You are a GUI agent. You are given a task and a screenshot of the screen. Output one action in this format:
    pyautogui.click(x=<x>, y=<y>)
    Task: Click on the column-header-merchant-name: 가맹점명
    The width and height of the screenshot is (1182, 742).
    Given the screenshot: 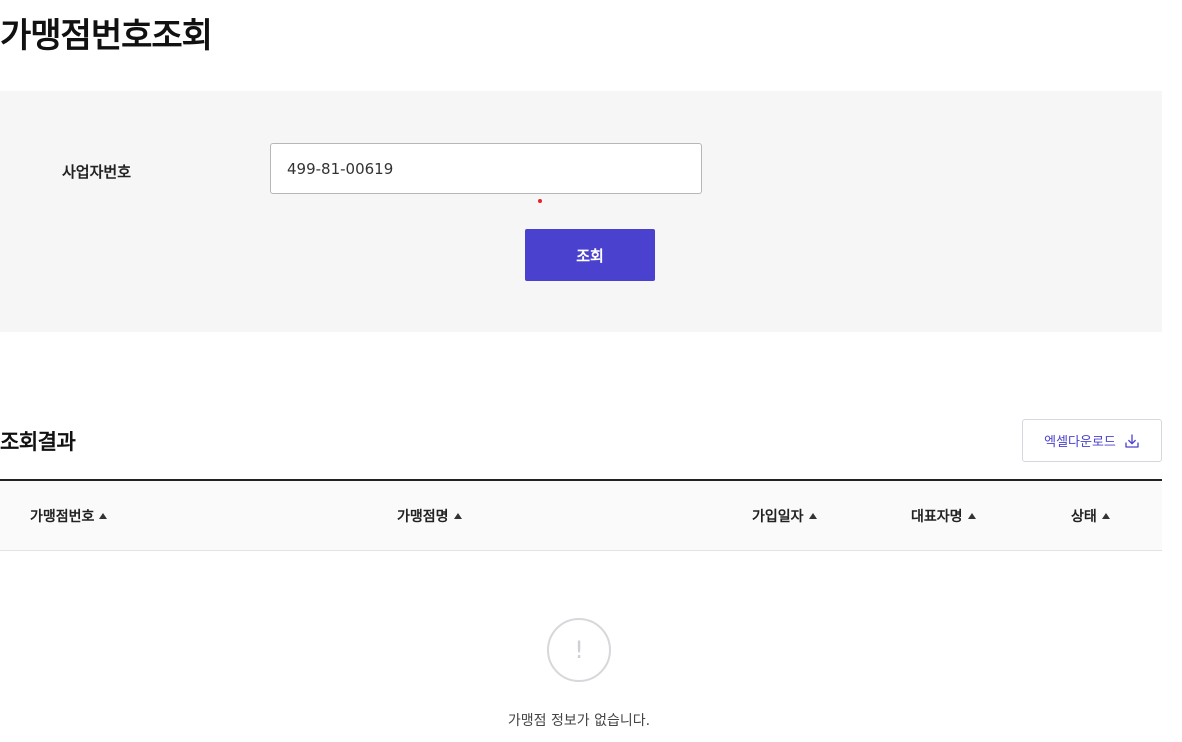 What is the action you would take?
    pyautogui.click(x=429, y=516)
    